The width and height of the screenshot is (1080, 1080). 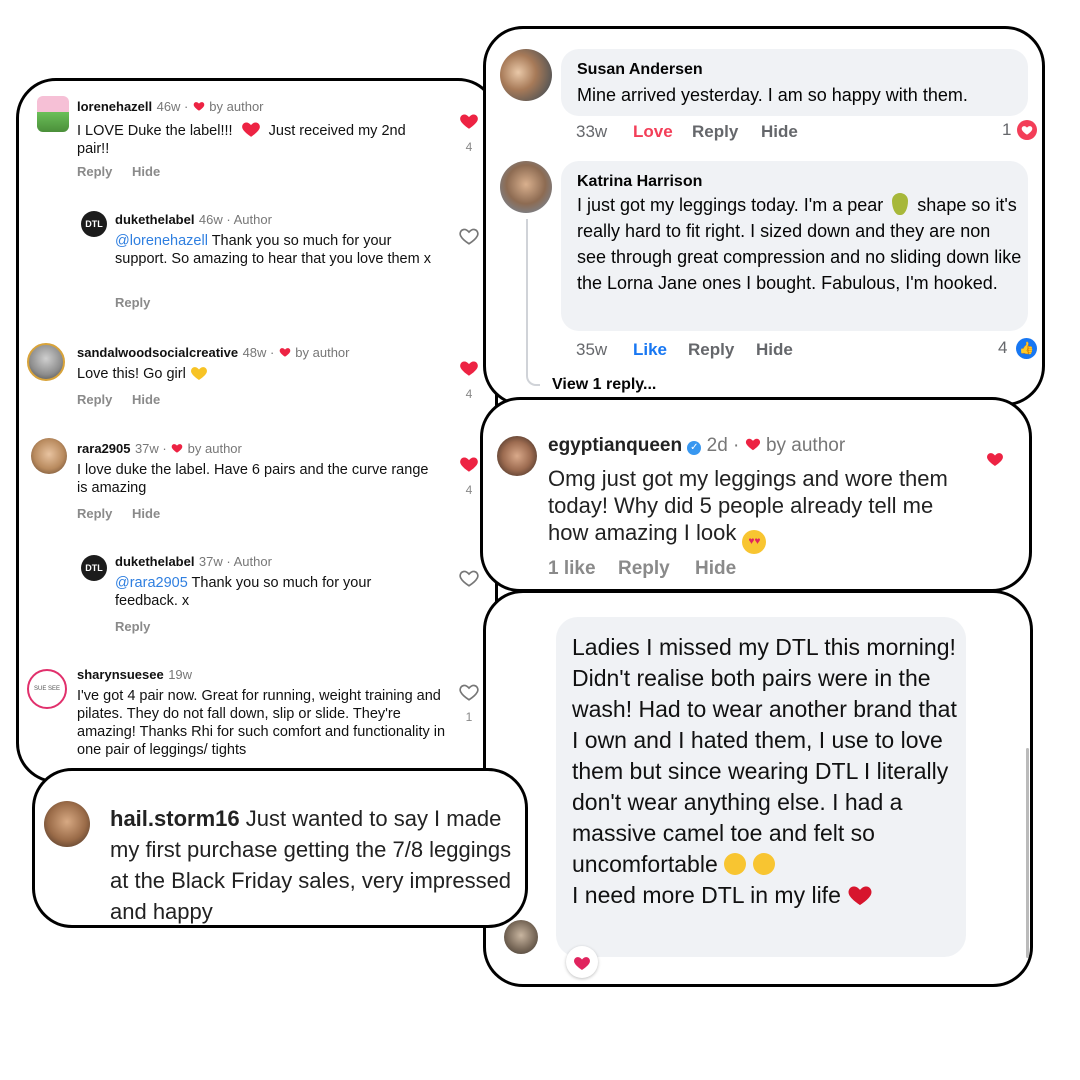 What do you see at coordinates (653, 132) in the screenshot?
I see `love-reaction-button: Love` at bounding box center [653, 132].